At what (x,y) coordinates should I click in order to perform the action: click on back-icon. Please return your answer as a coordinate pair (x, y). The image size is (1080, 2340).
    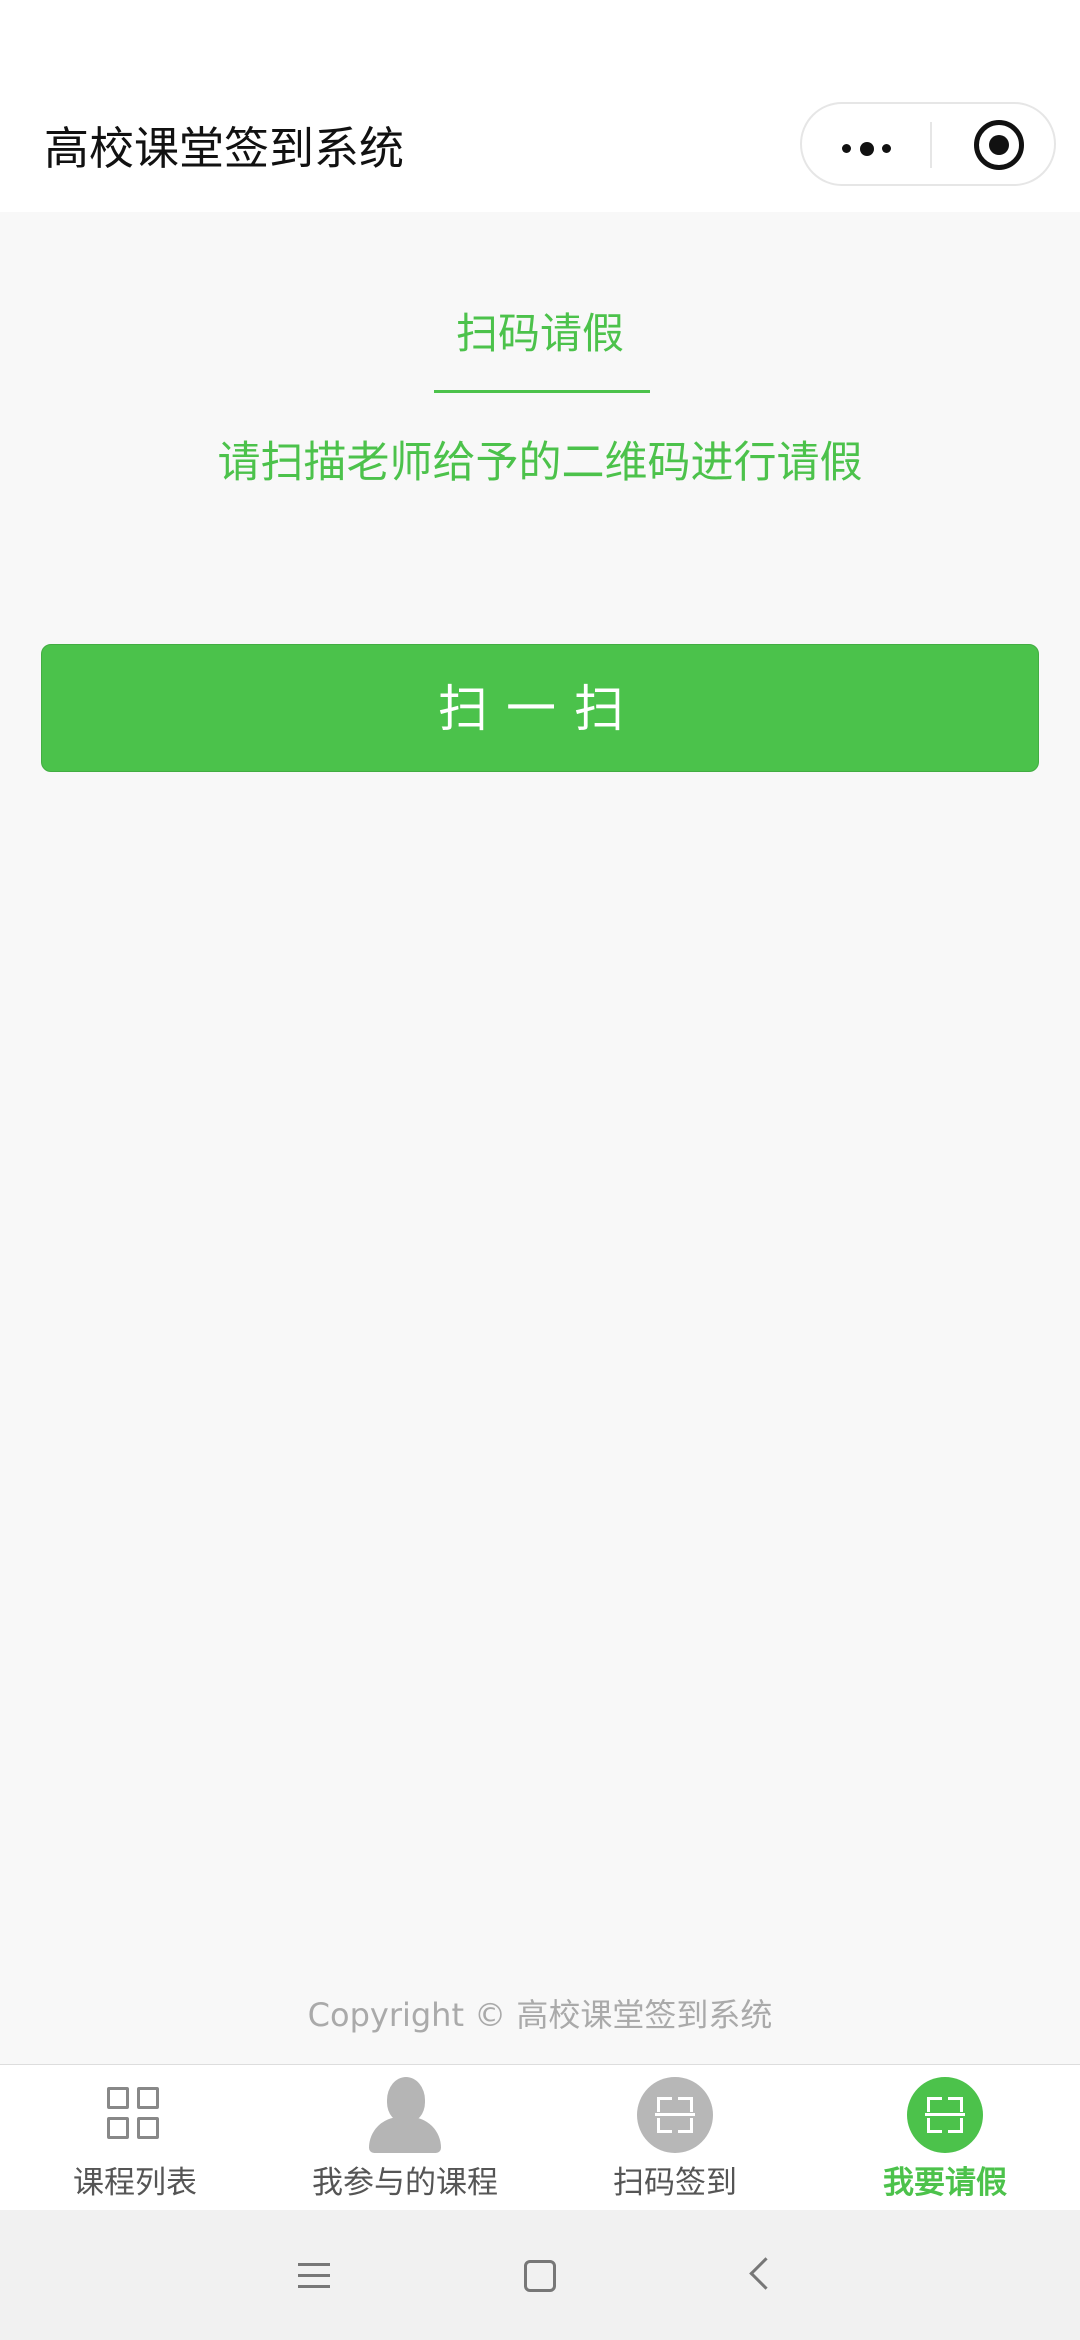
    Looking at the image, I should click on (765, 2273).